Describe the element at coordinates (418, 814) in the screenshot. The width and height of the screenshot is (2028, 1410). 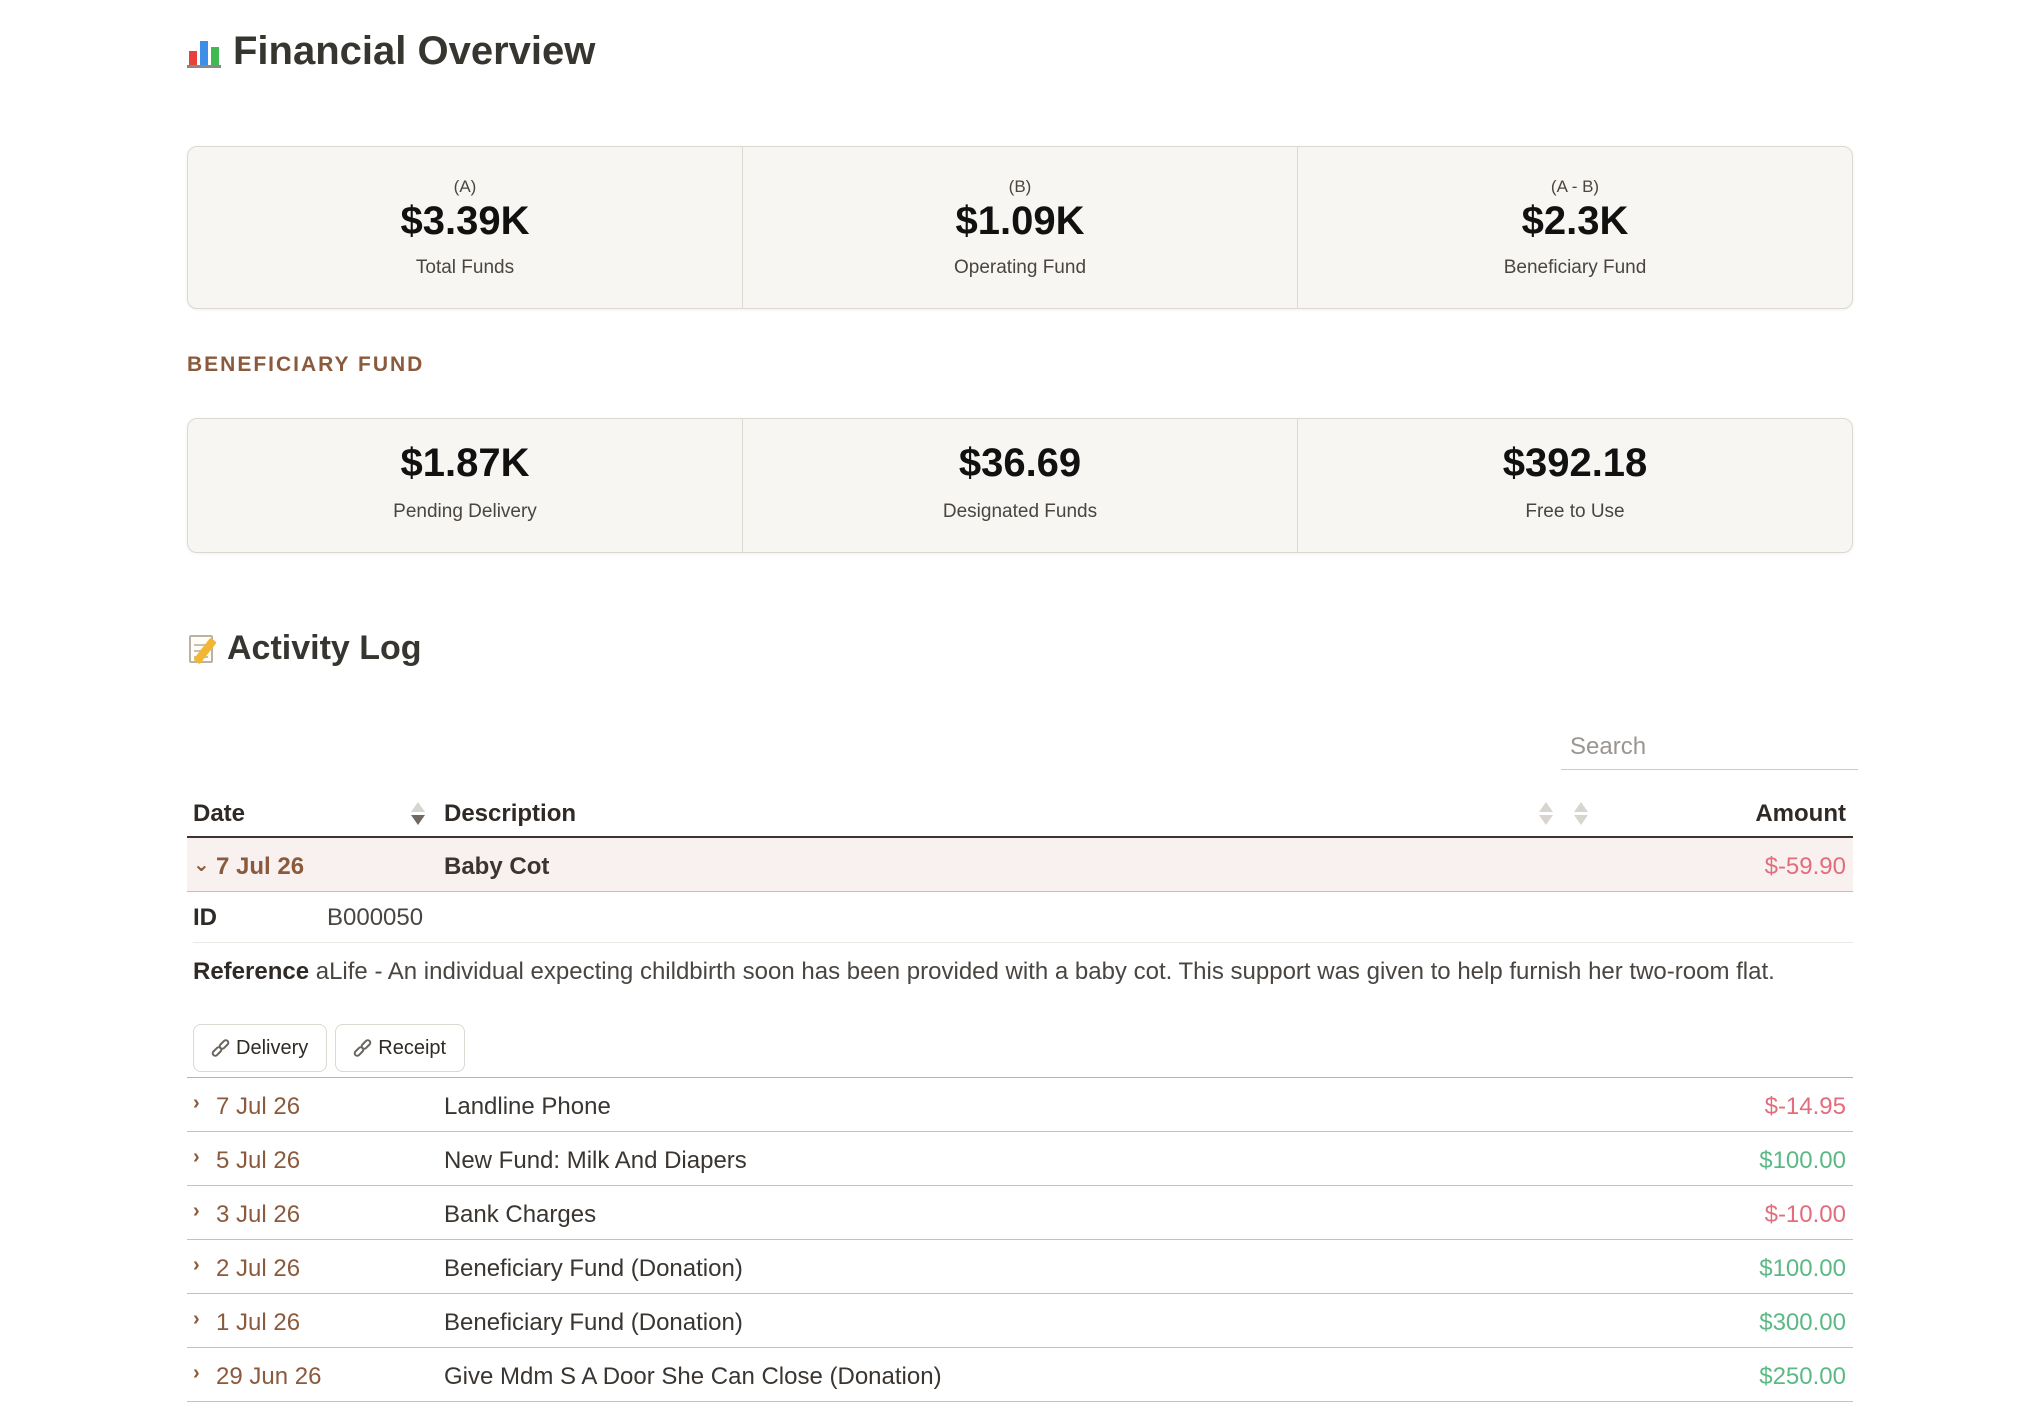
I see `sort-date-icon` at that location.